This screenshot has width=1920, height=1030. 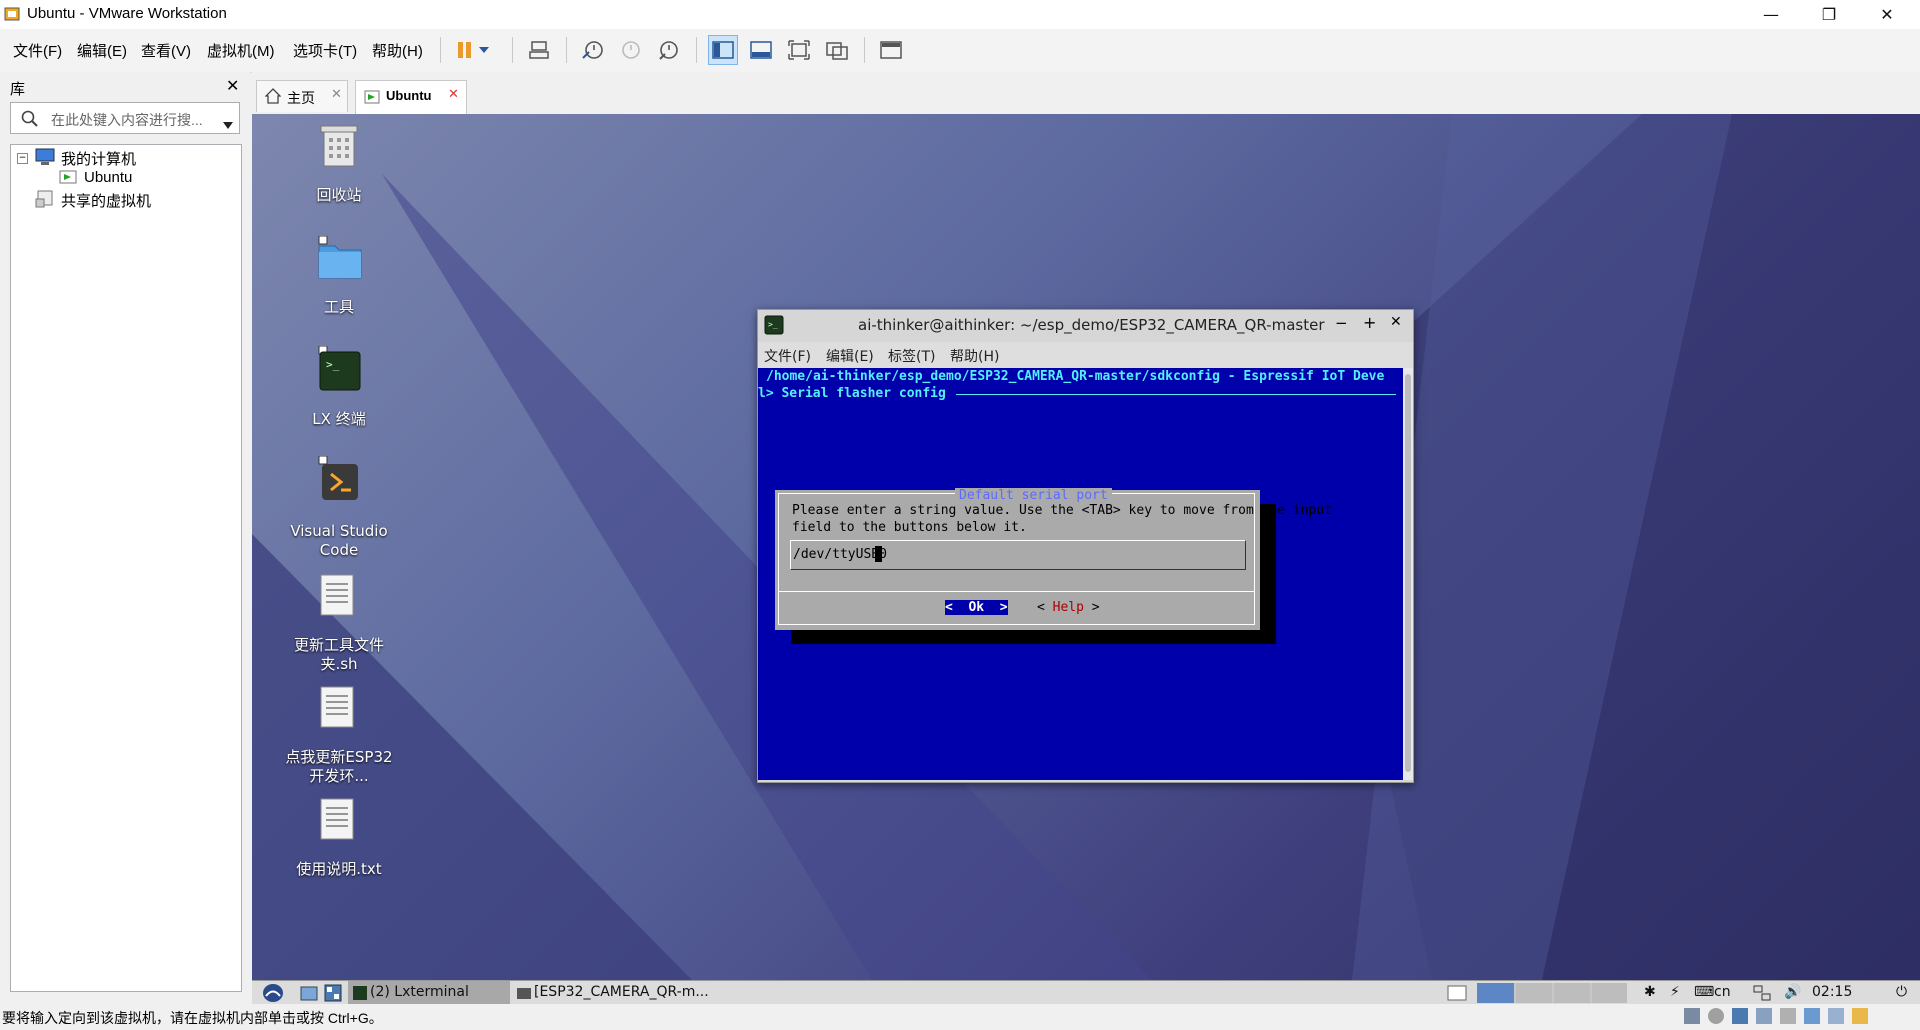 What do you see at coordinates (302, 96) in the screenshot?
I see `tab-home: 主页 ✕` at bounding box center [302, 96].